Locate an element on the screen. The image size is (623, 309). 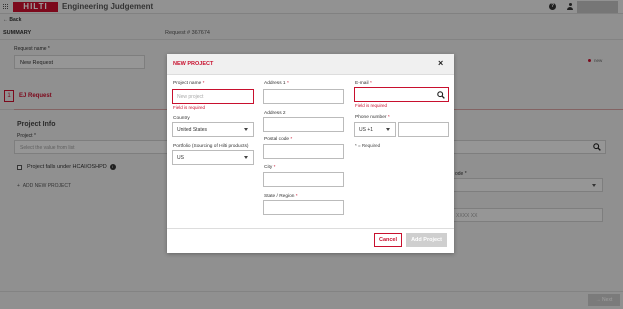
close-icon: × is located at coordinates (440, 63).